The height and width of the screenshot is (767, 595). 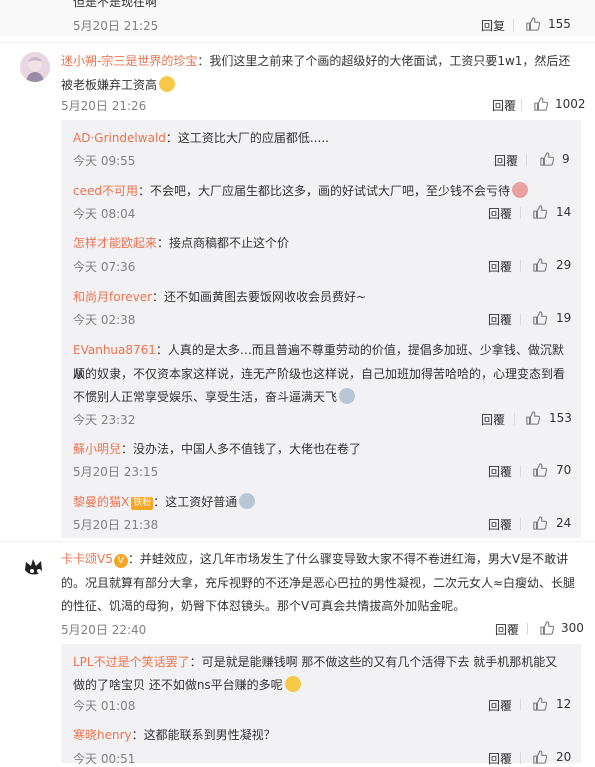 I want to click on reply-time: 今天 09:55, so click(x=104, y=161).